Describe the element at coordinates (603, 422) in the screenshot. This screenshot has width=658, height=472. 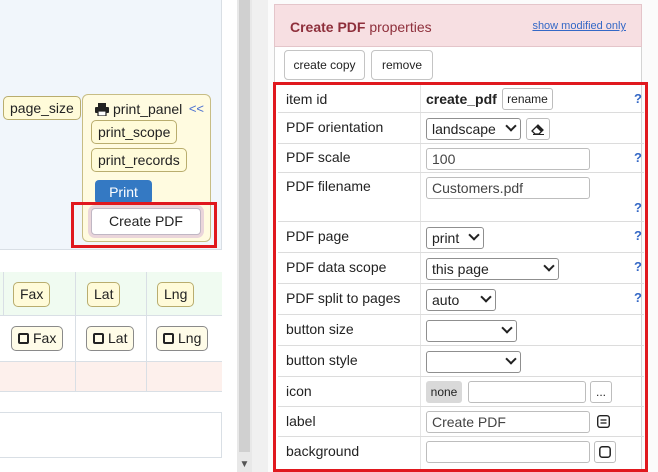
I see `text-editor-icon` at that location.